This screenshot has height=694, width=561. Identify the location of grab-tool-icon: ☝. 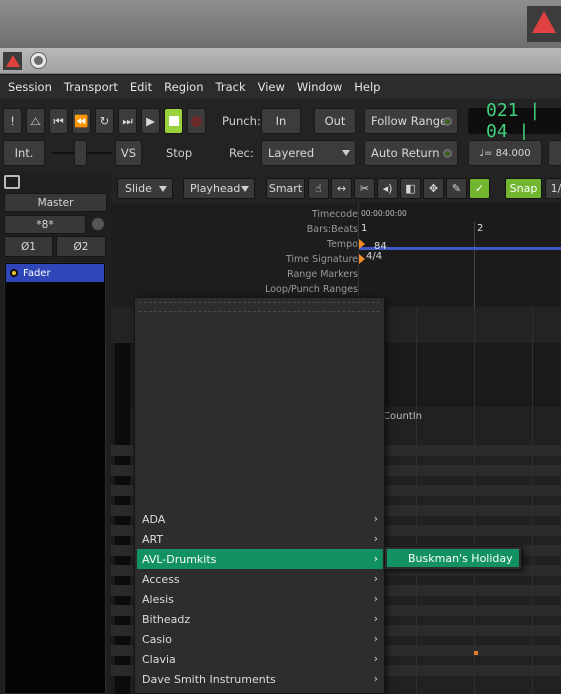
(318, 188).